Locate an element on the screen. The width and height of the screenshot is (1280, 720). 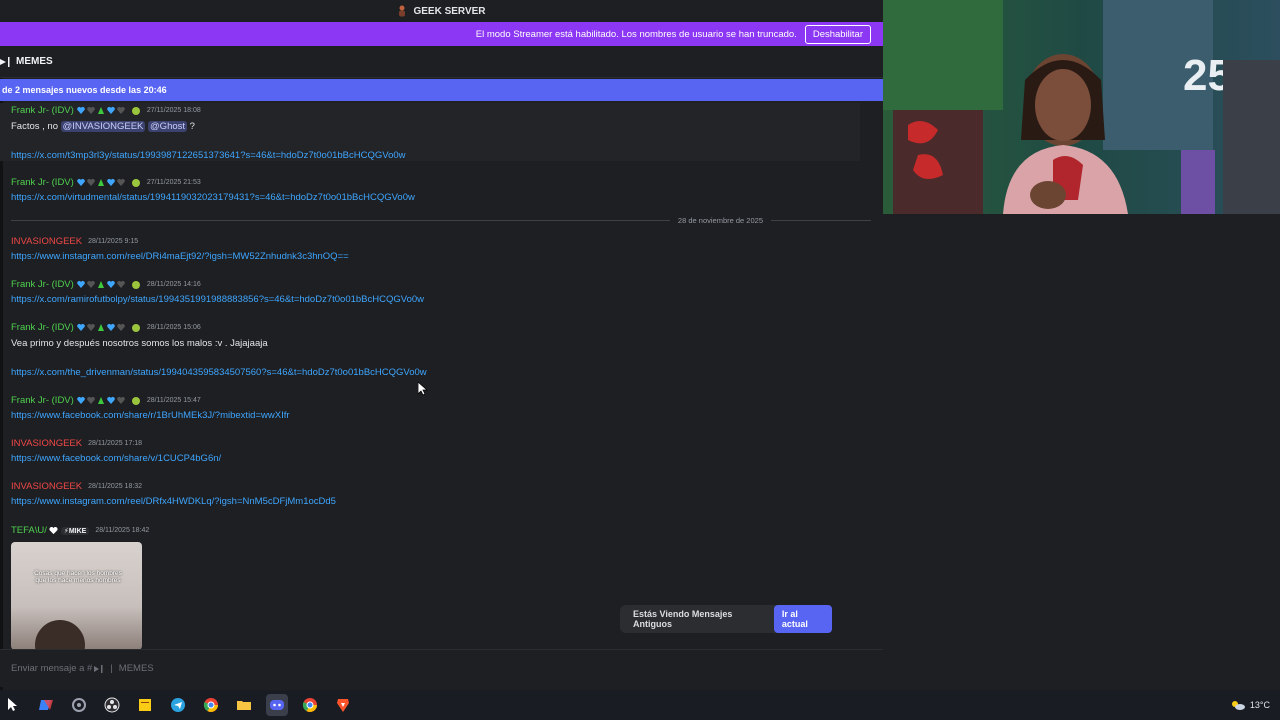
user-tag-label: MIKE is located at coordinates (77, 531).